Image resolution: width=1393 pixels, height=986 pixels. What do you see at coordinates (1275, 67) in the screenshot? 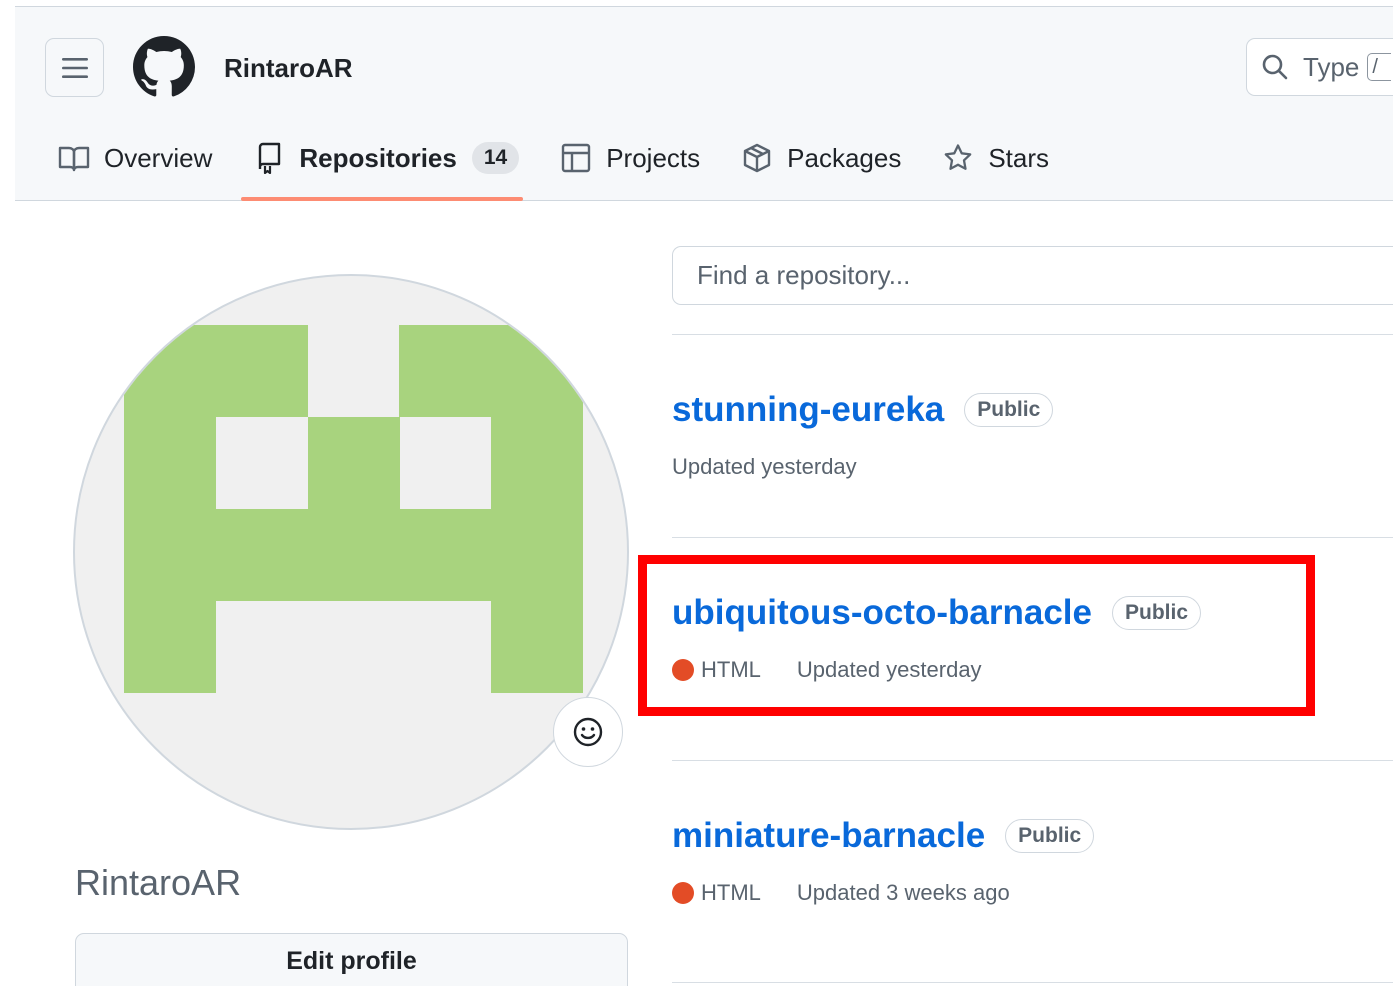
I see `search-icon` at bounding box center [1275, 67].